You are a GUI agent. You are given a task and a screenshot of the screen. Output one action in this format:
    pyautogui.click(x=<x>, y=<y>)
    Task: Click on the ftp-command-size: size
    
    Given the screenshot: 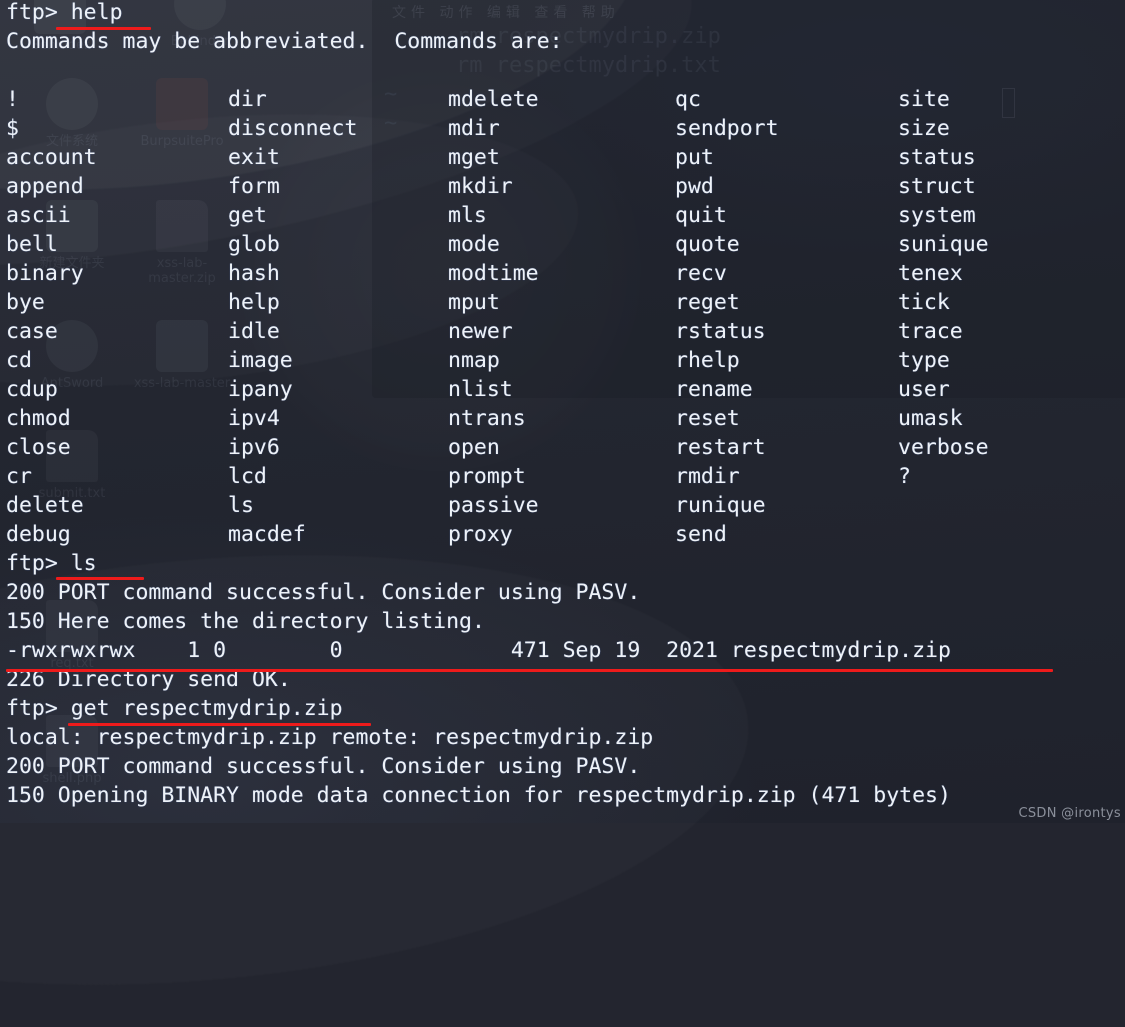 What is the action you would take?
    pyautogui.click(x=924, y=128)
    